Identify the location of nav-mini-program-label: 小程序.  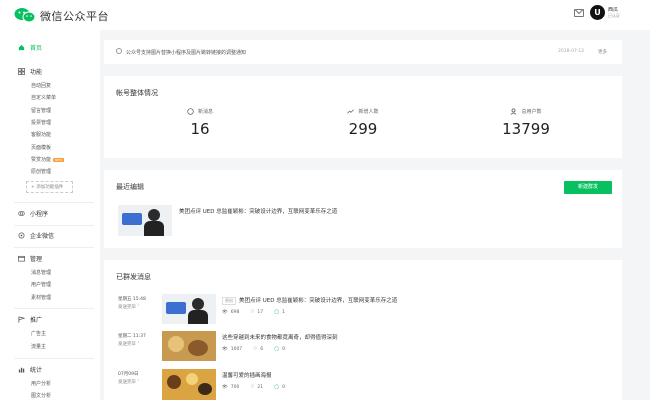
(39, 214).